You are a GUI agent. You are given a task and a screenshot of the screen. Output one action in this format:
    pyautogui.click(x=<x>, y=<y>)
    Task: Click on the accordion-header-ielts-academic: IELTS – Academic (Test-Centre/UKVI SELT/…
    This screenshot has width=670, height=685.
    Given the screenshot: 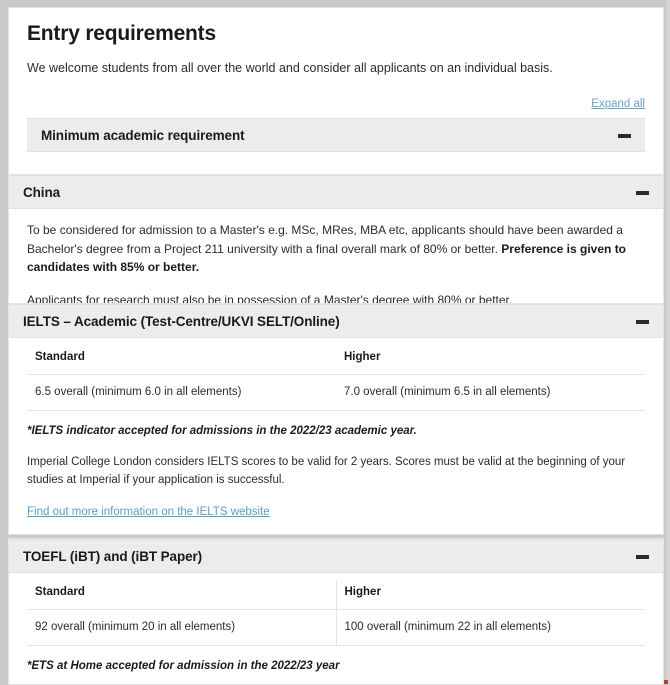 What is the action you would take?
    pyautogui.click(x=336, y=321)
    